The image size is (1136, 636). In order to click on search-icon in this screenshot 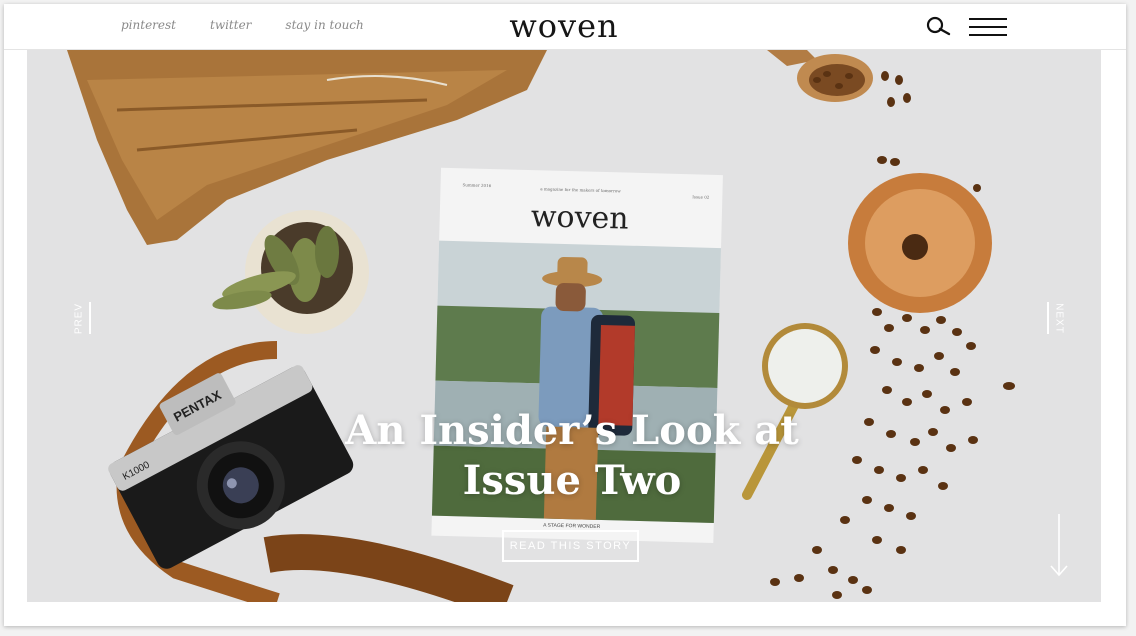, I will do `click(938, 26)`.